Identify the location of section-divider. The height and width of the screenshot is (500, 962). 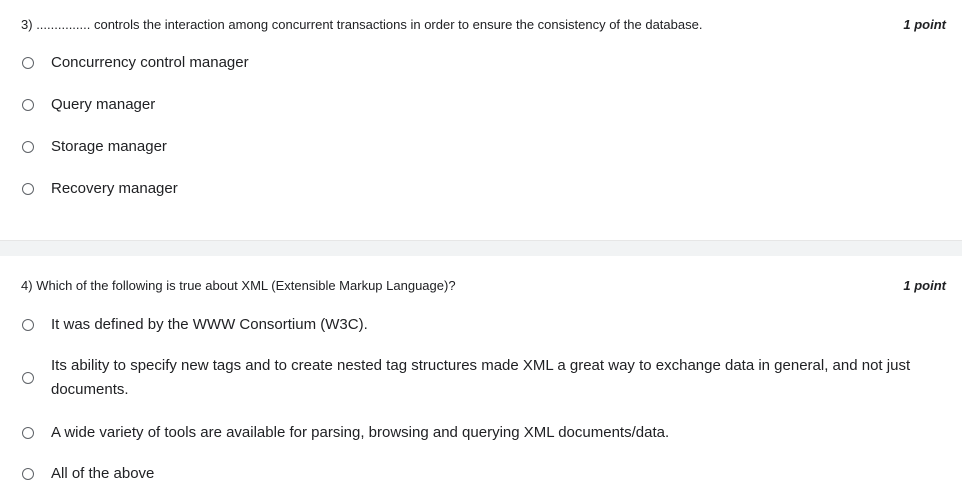
(481, 248).